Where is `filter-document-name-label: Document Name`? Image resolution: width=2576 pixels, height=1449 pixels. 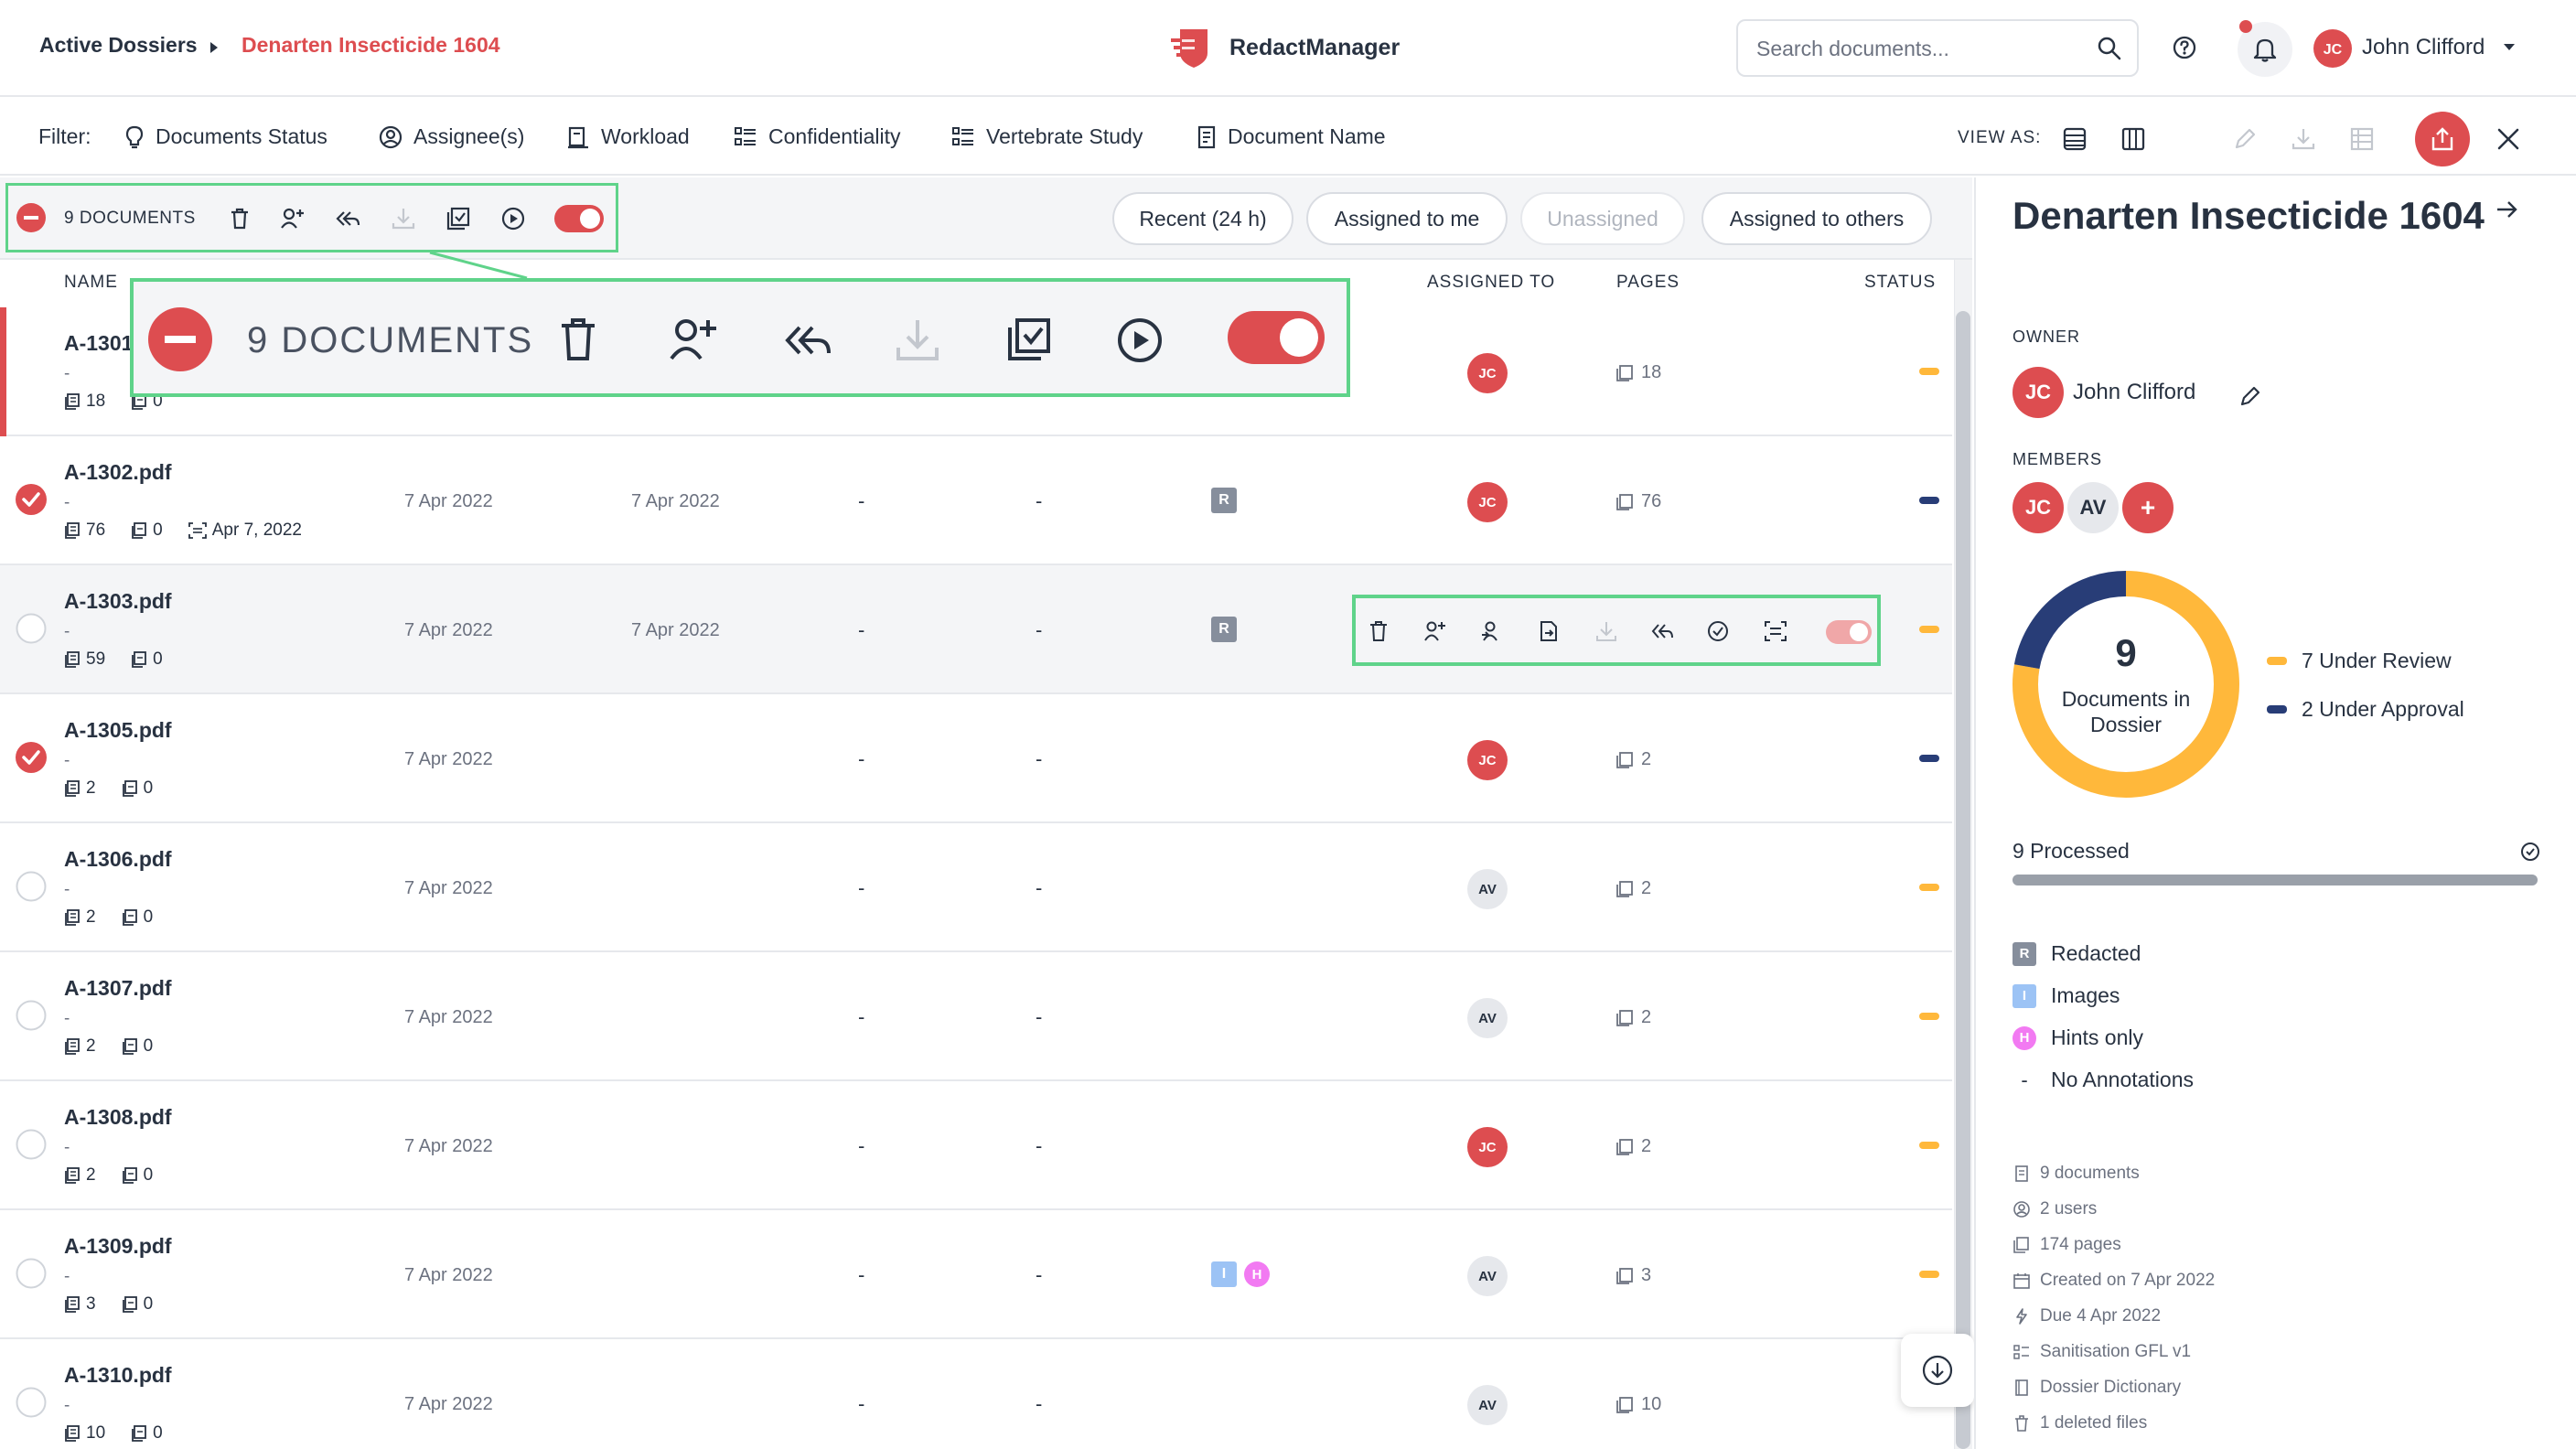 filter-document-name-label: Document Name is located at coordinates (1307, 136).